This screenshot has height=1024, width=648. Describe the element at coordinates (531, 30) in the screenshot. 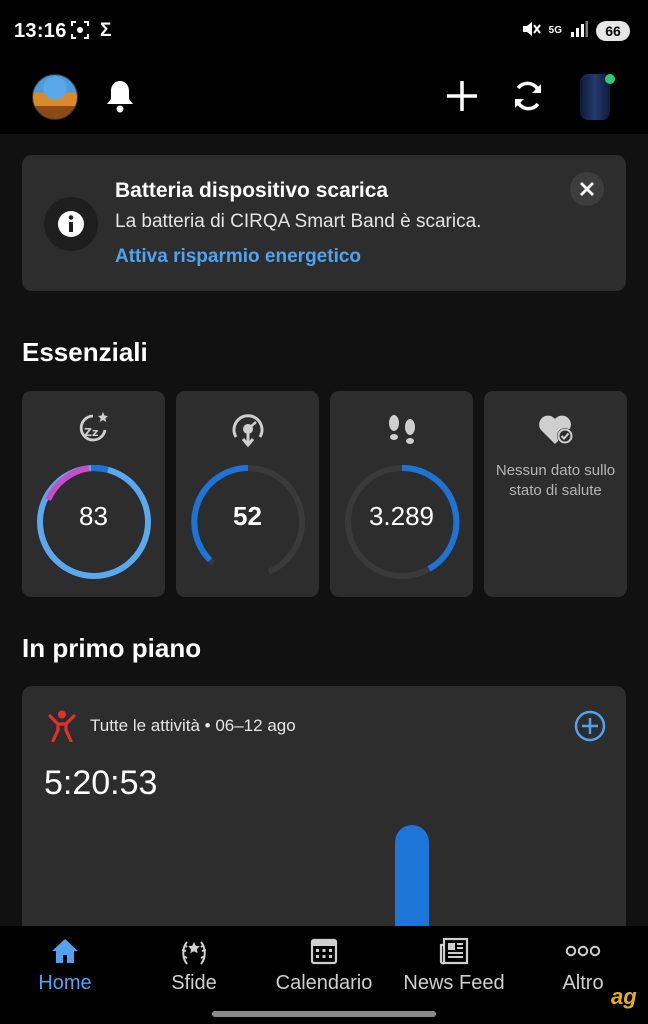

I see `mute-icon` at that location.